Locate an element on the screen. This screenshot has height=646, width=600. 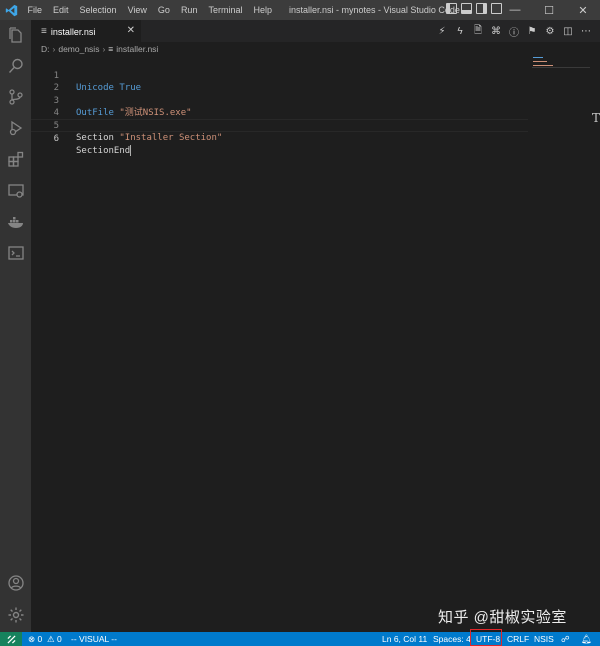
file-preview-icon: 🗎 is located at coordinates (478, 31).